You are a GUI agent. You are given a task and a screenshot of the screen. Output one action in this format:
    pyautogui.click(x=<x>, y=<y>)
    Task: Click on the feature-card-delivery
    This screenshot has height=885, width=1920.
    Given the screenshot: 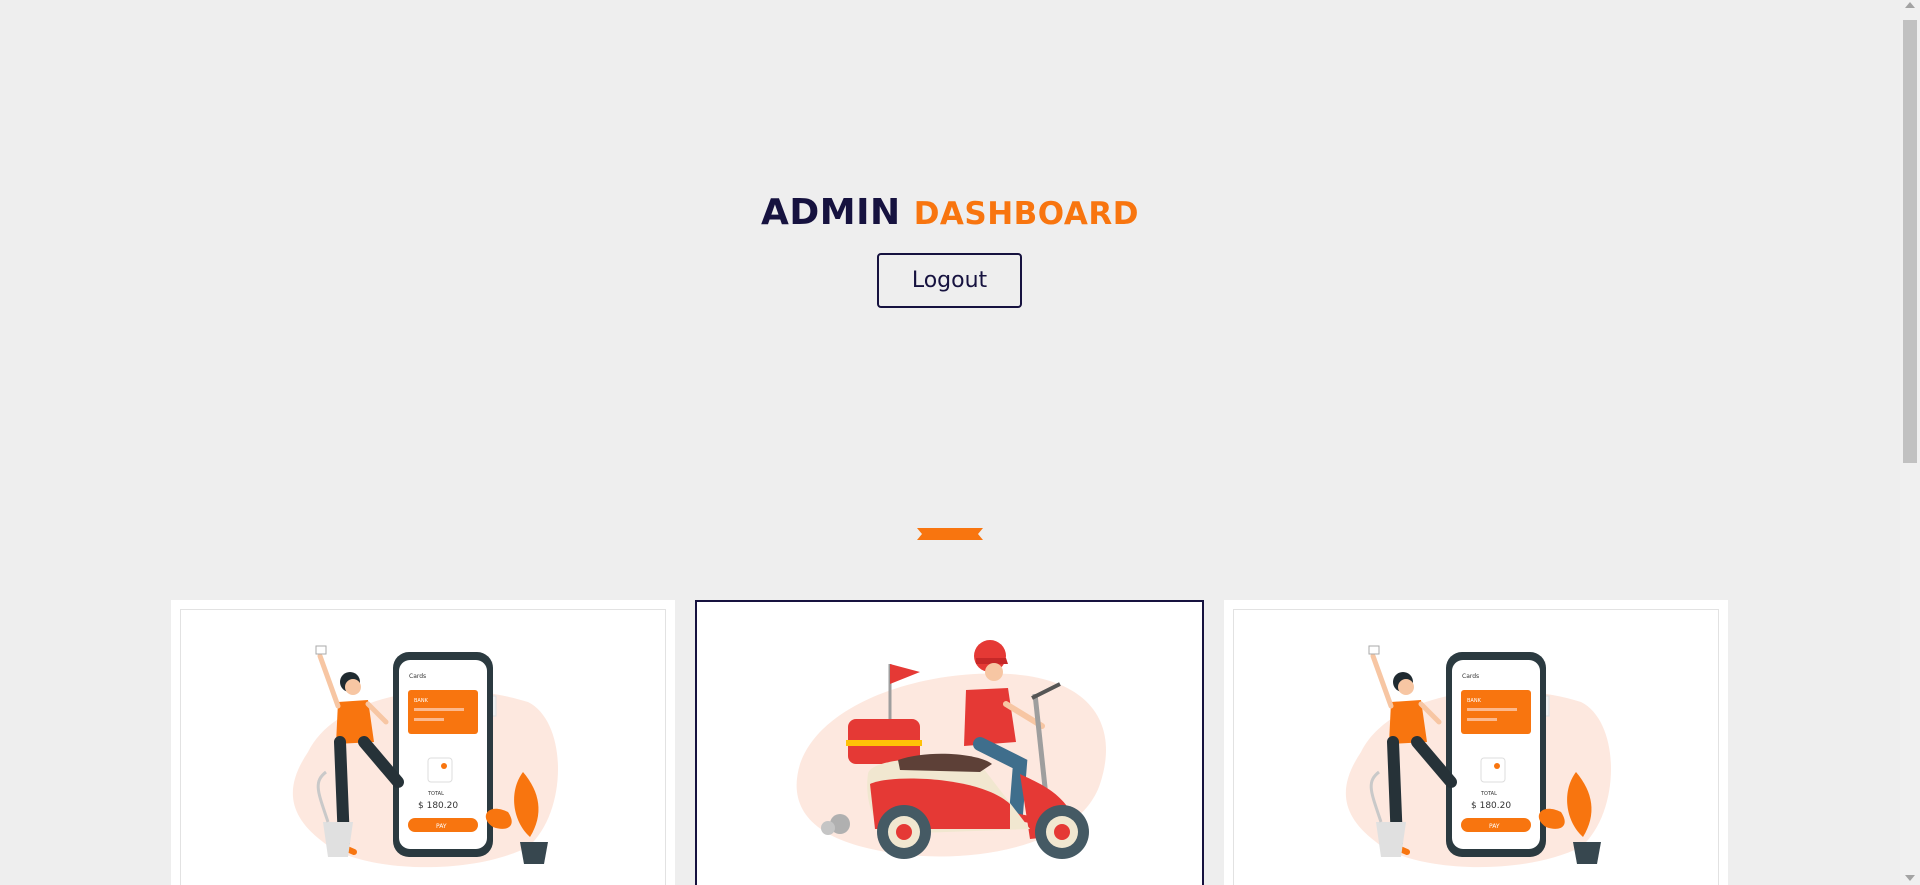 What is the action you would take?
    pyautogui.click(x=949, y=742)
    